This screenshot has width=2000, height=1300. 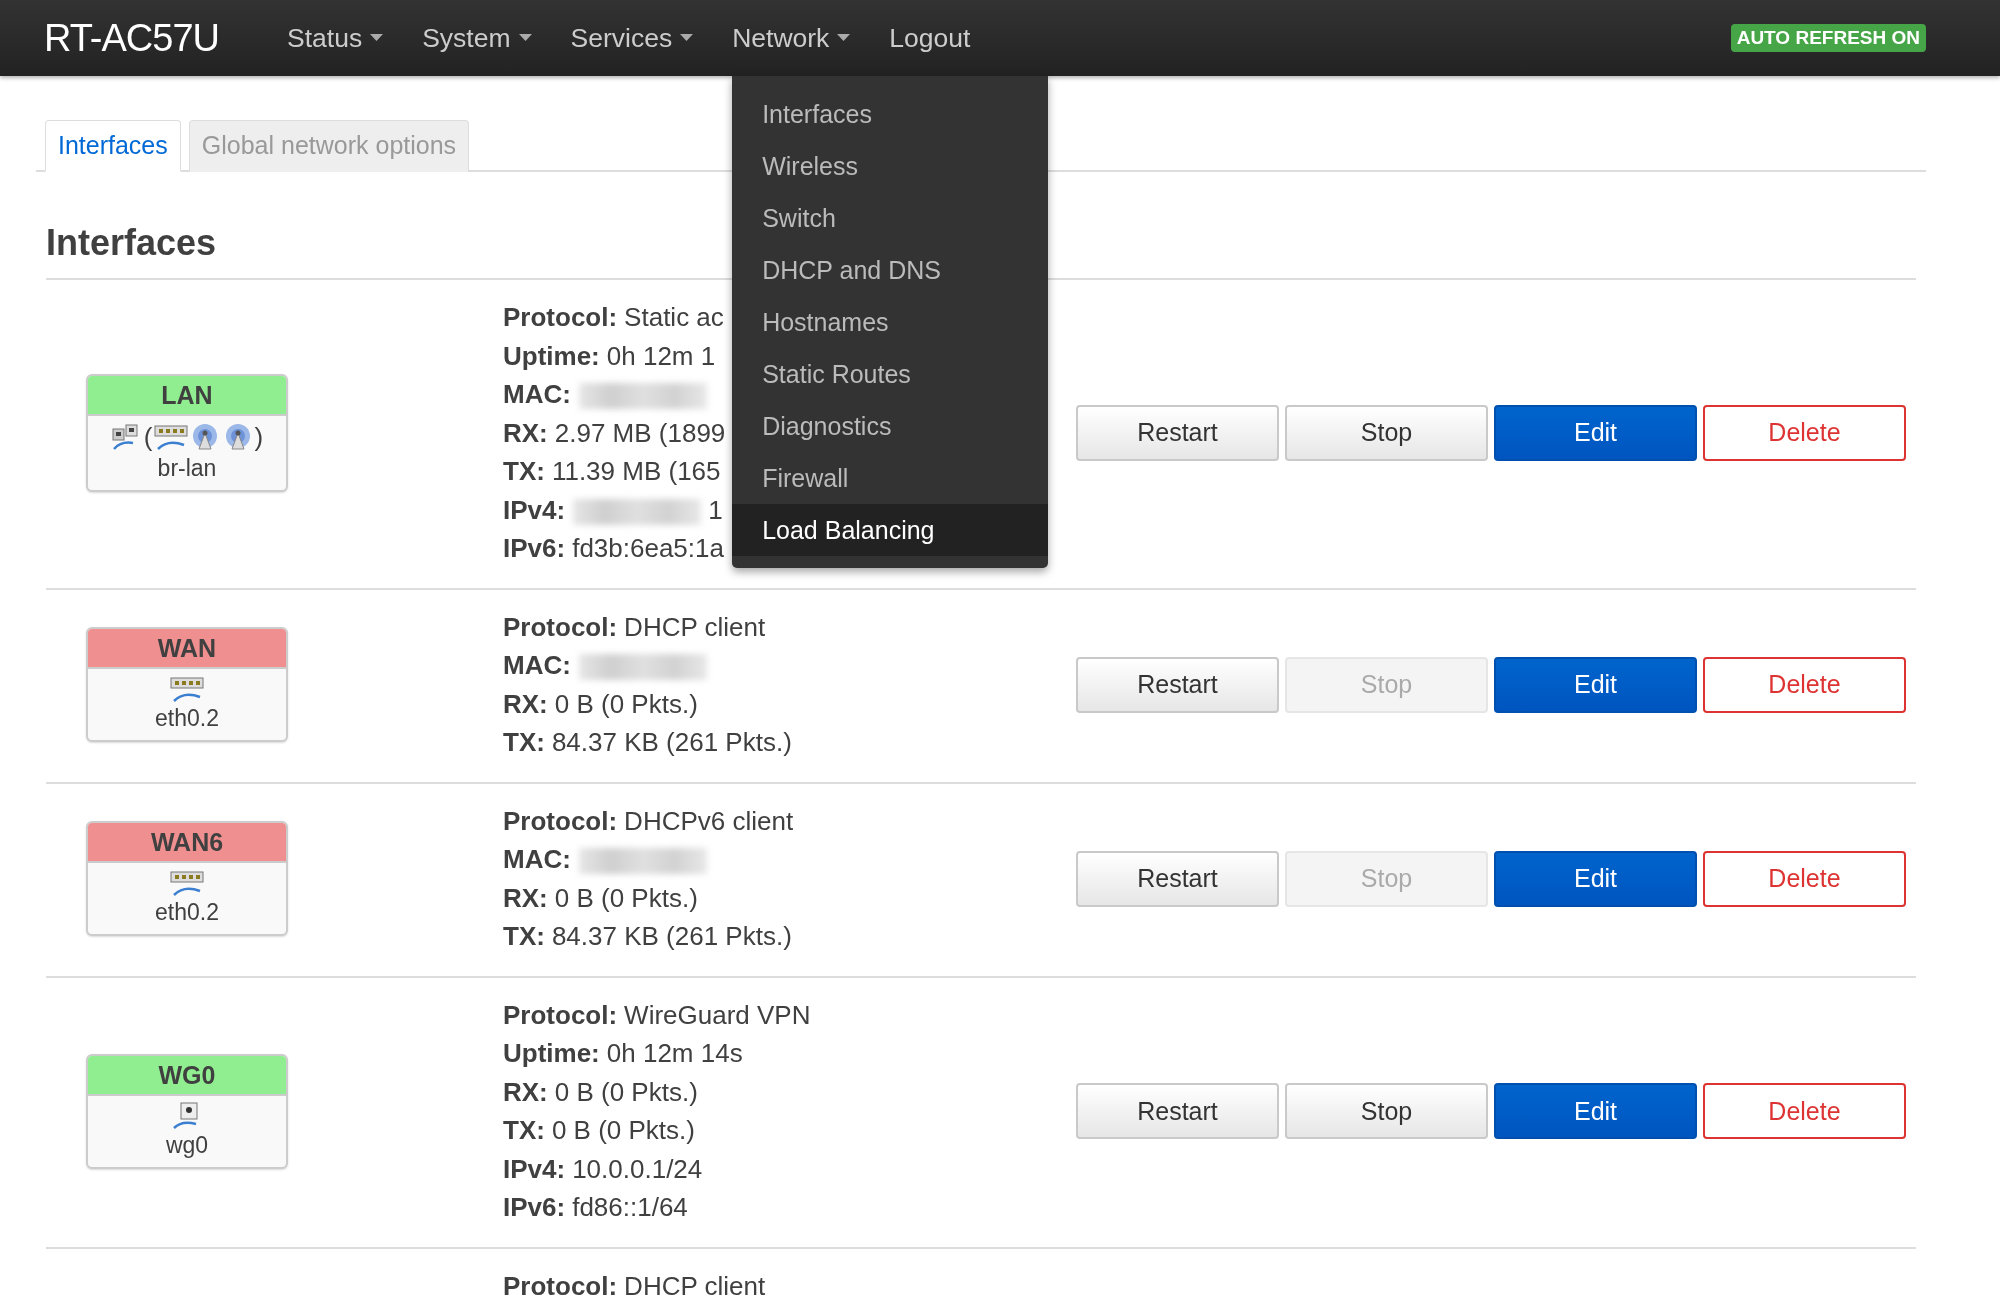 I want to click on status-line: IPv4: 10.0.0.1/24, so click(x=603, y=1169).